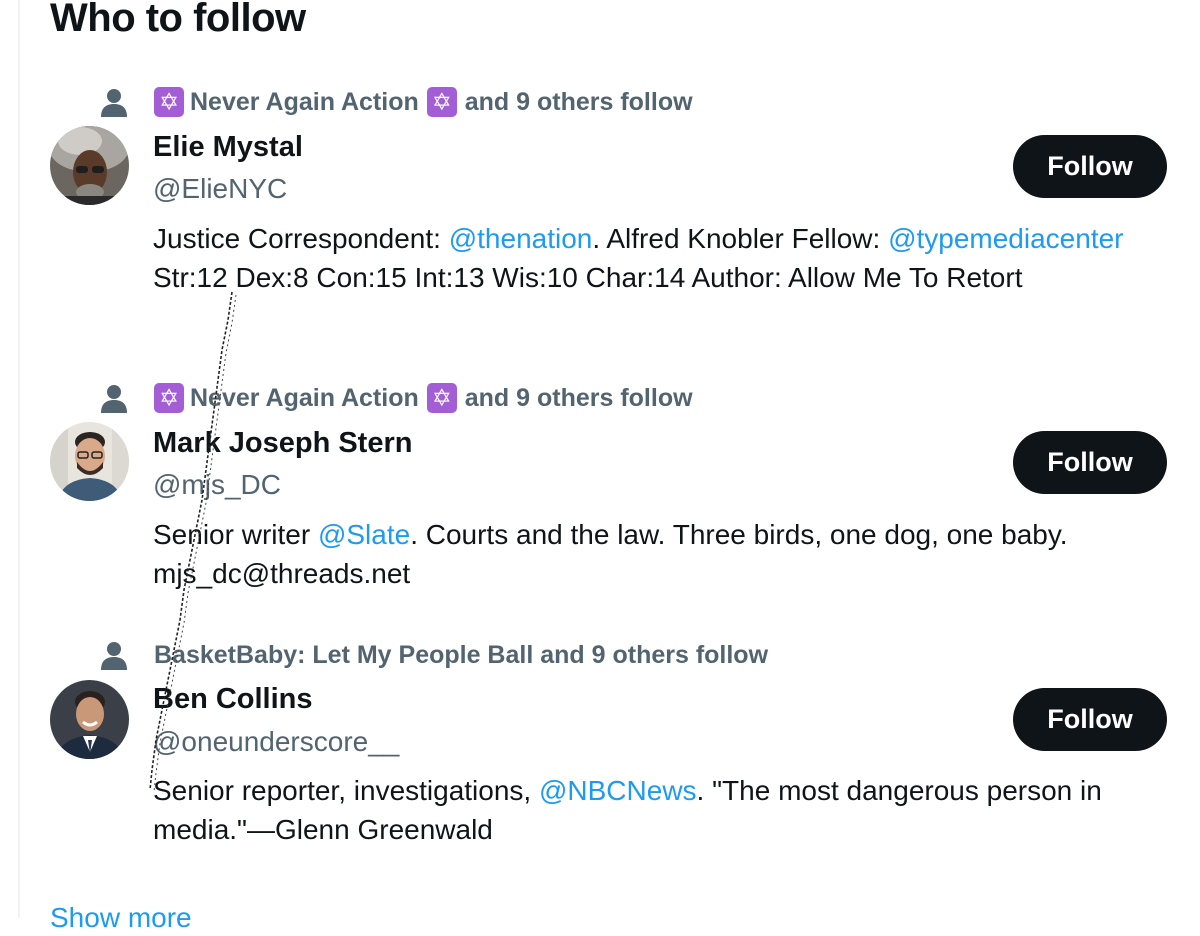 This screenshot has width=1200, height=936. I want to click on user-handle: @mjs_DC, so click(217, 485).